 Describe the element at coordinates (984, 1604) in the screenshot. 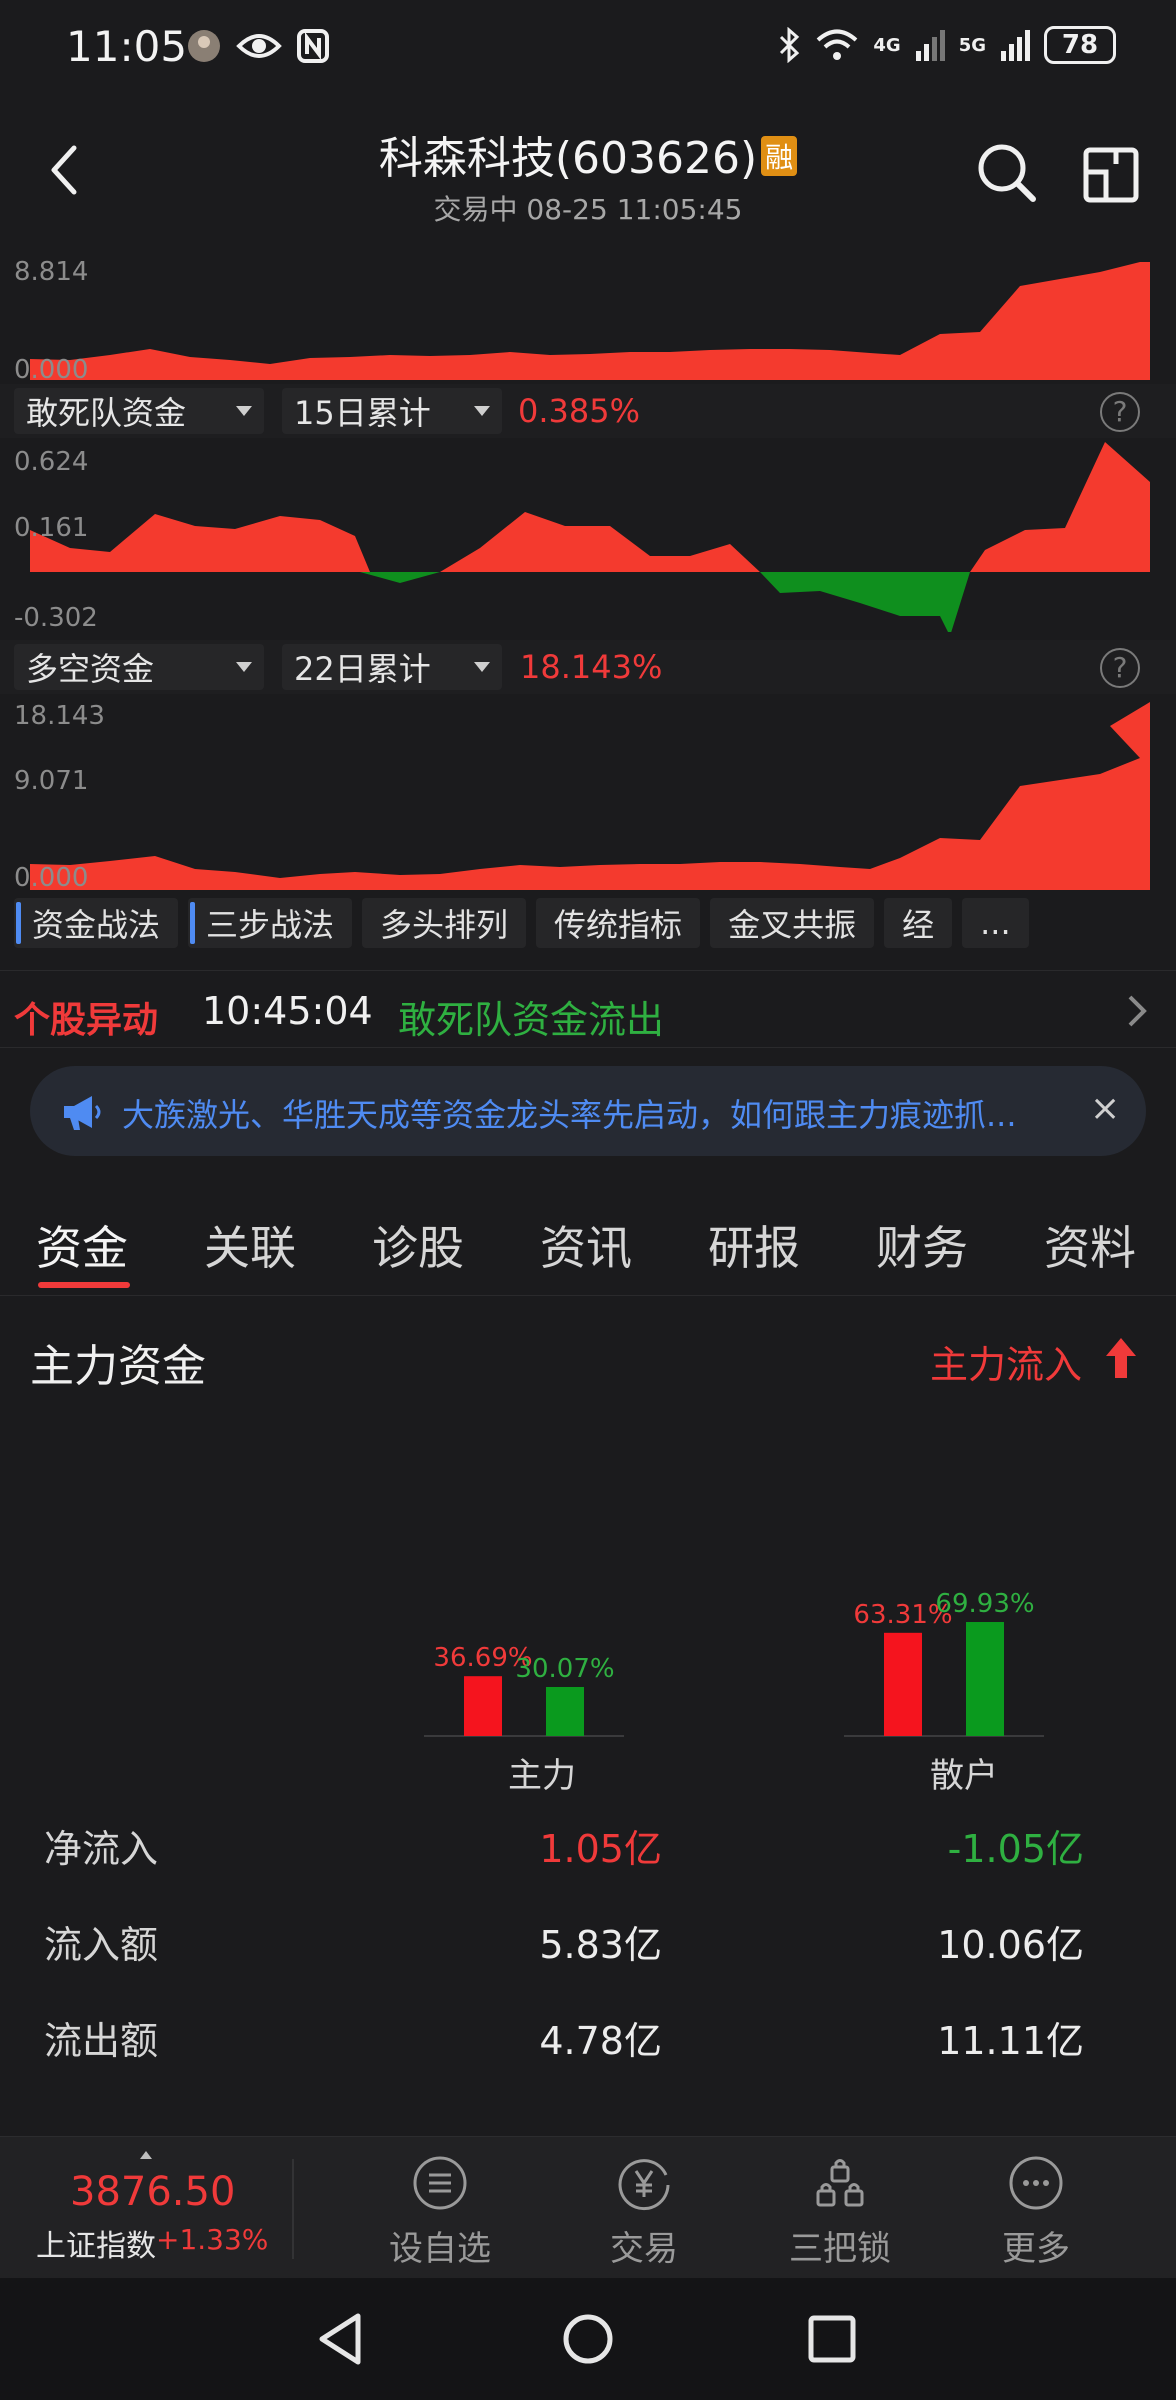

I see `bar-value-label: 69.93%` at that location.